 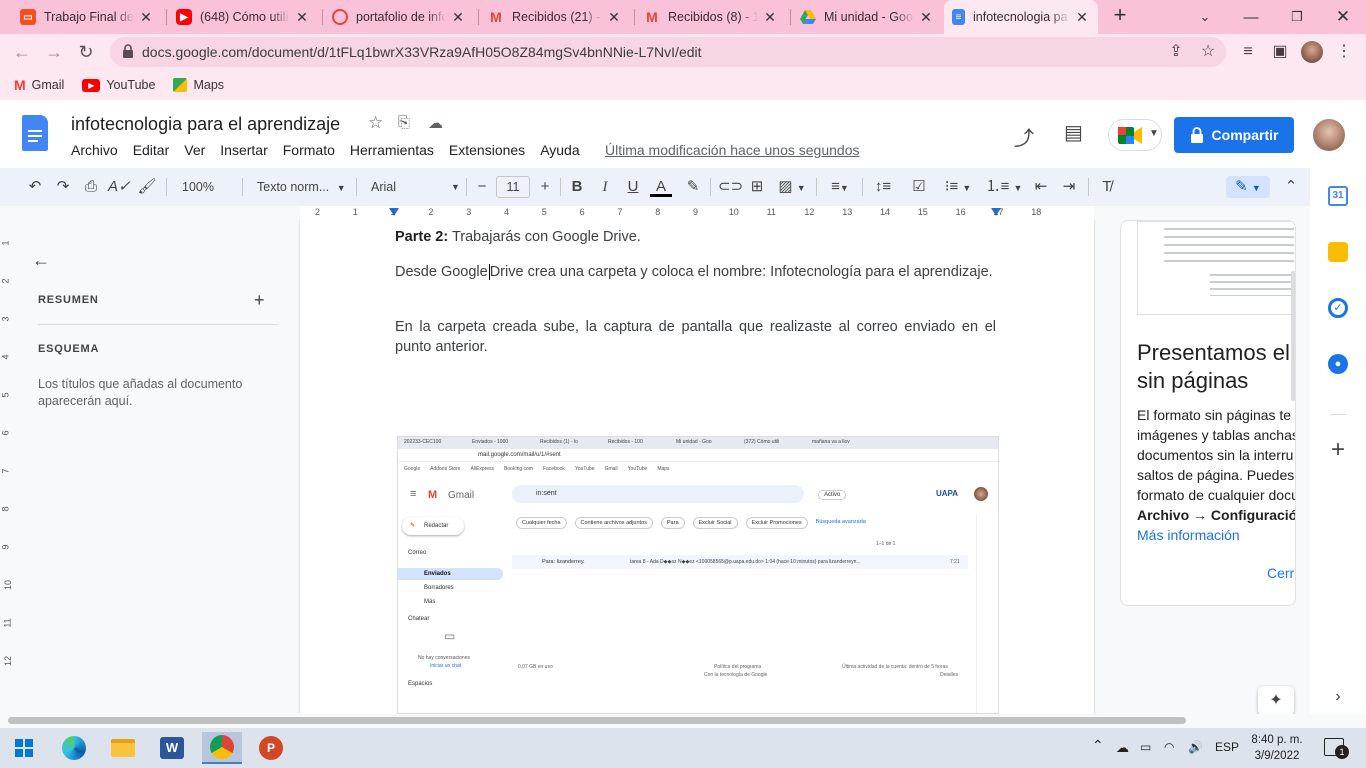 I want to click on bulleted-list-icon: ⁝≡ ▼, so click(x=958, y=187).